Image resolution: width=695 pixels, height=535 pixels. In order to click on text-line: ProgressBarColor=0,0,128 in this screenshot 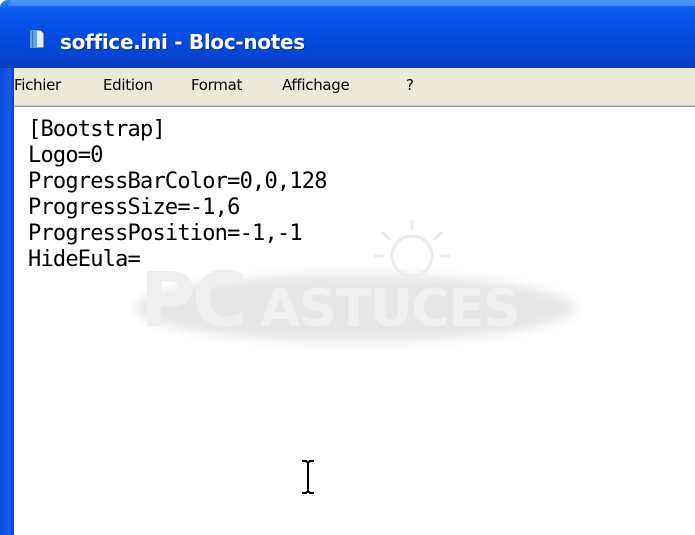, I will do `click(177, 181)`.